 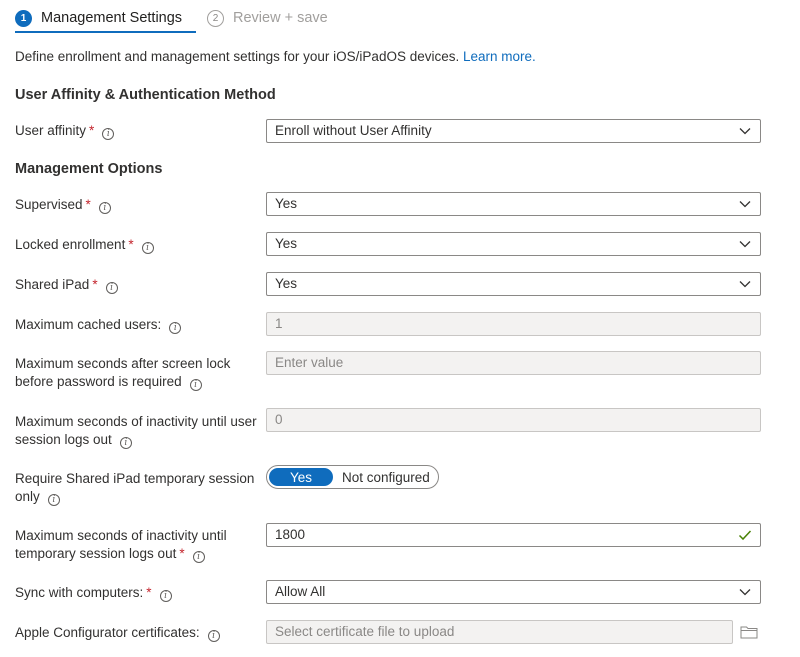 What do you see at coordinates (137, 285) in the screenshot?
I see `shared-ipad-label: Shared iPad * i` at bounding box center [137, 285].